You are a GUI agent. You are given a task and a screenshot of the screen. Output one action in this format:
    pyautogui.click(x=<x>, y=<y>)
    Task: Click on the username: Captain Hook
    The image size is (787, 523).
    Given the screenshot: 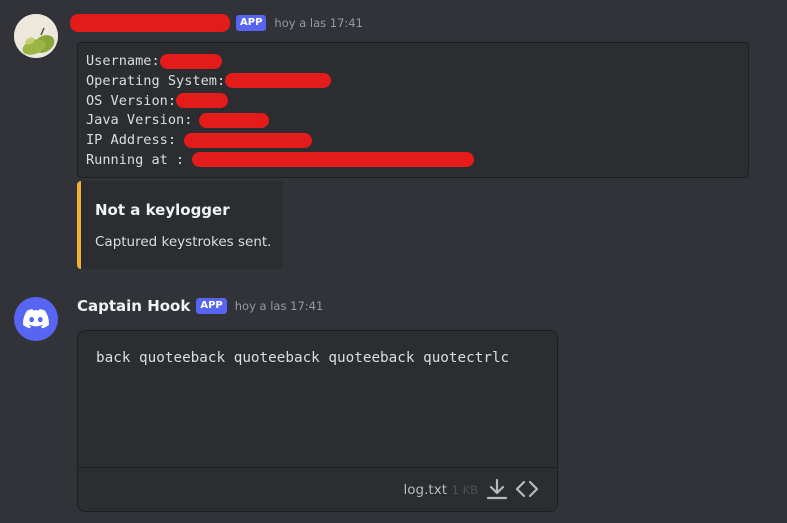 What is the action you would take?
    pyautogui.click(x=133, y=306)
    